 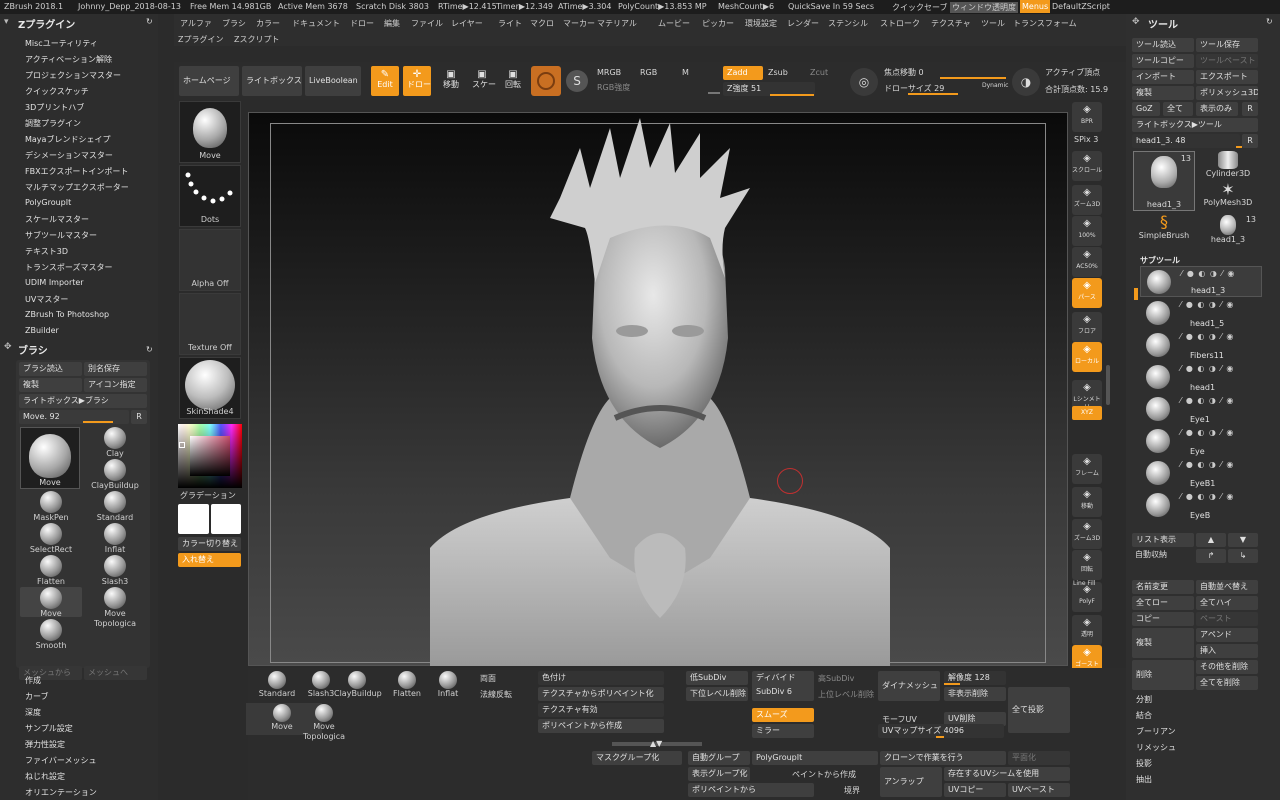 What do you see at coordinates (1228, 166) in the screenshot?
I see `tool-thumb-cylinder: Cylinder3D` at bounding box center [1228, 166].